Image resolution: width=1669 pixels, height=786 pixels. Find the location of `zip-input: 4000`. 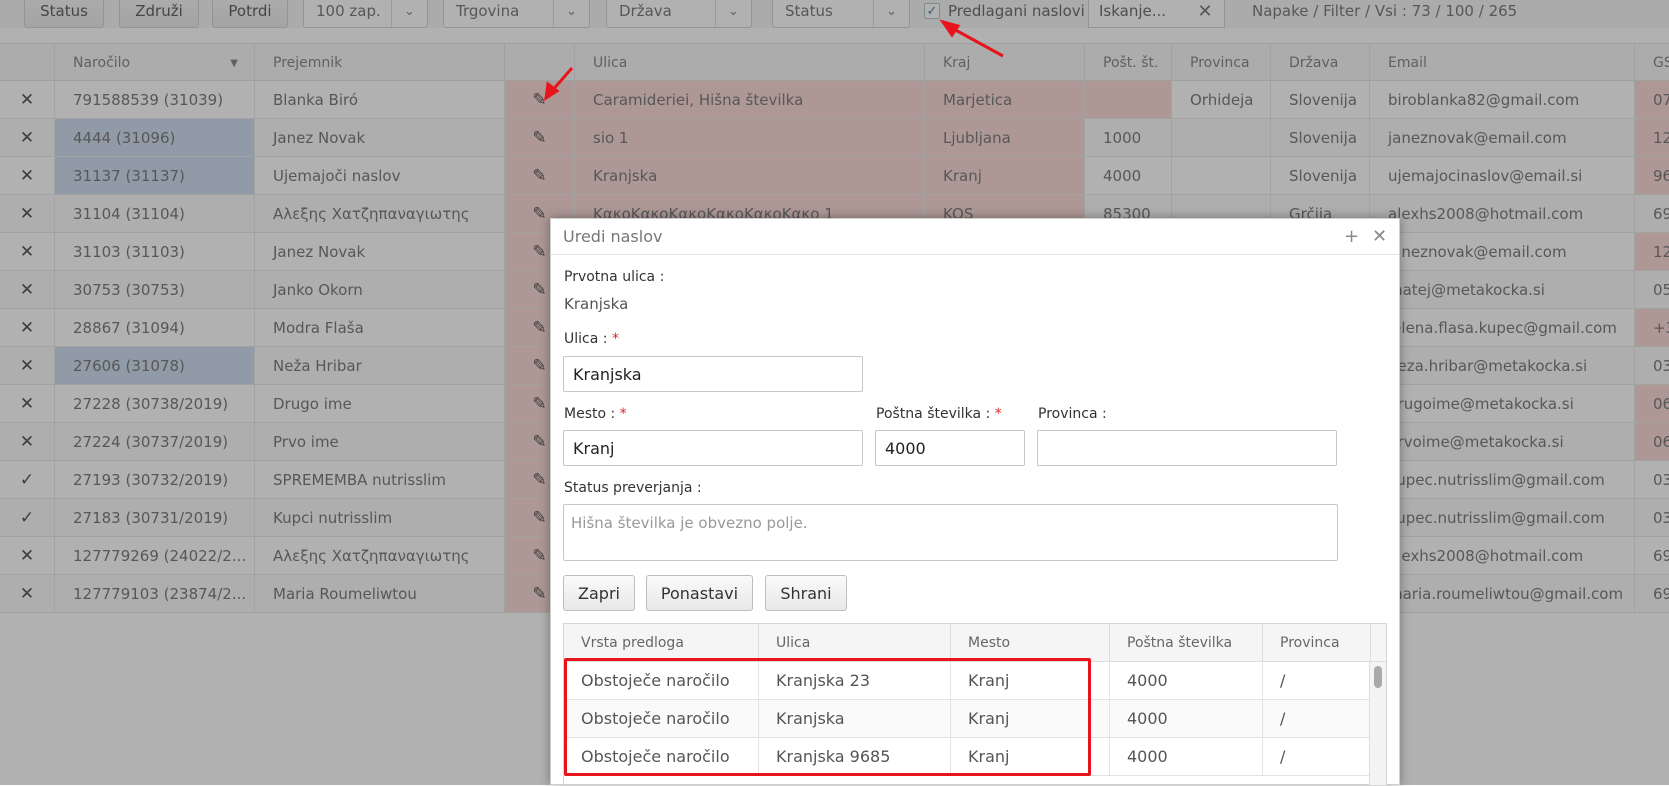

zip-input: 4000 is located at coordinates (950, 448).